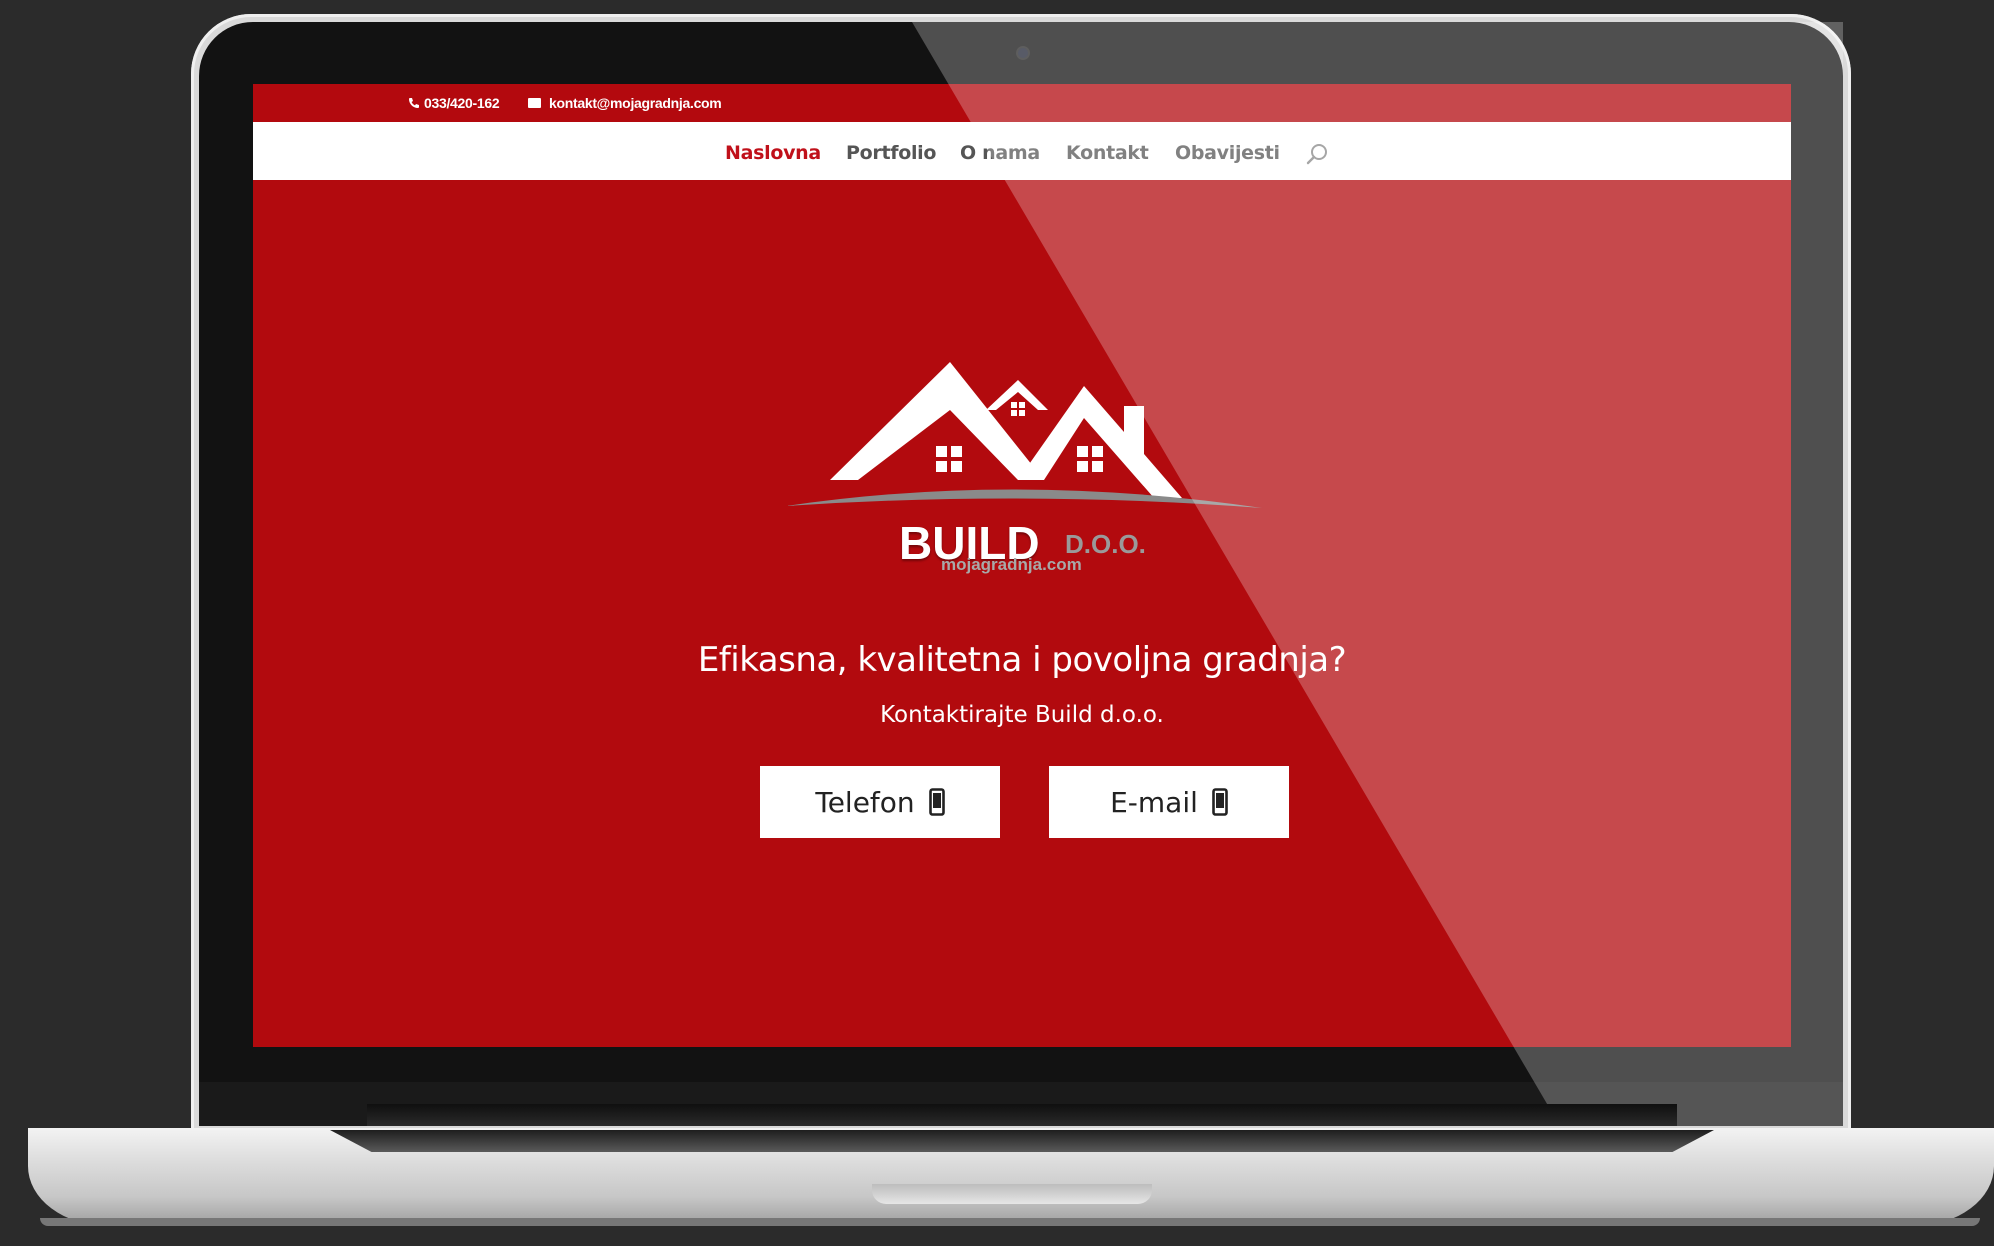  Describe the element at coordinates (1022, 1115) in the screenshot. I see `laptop-hinge` at that location.